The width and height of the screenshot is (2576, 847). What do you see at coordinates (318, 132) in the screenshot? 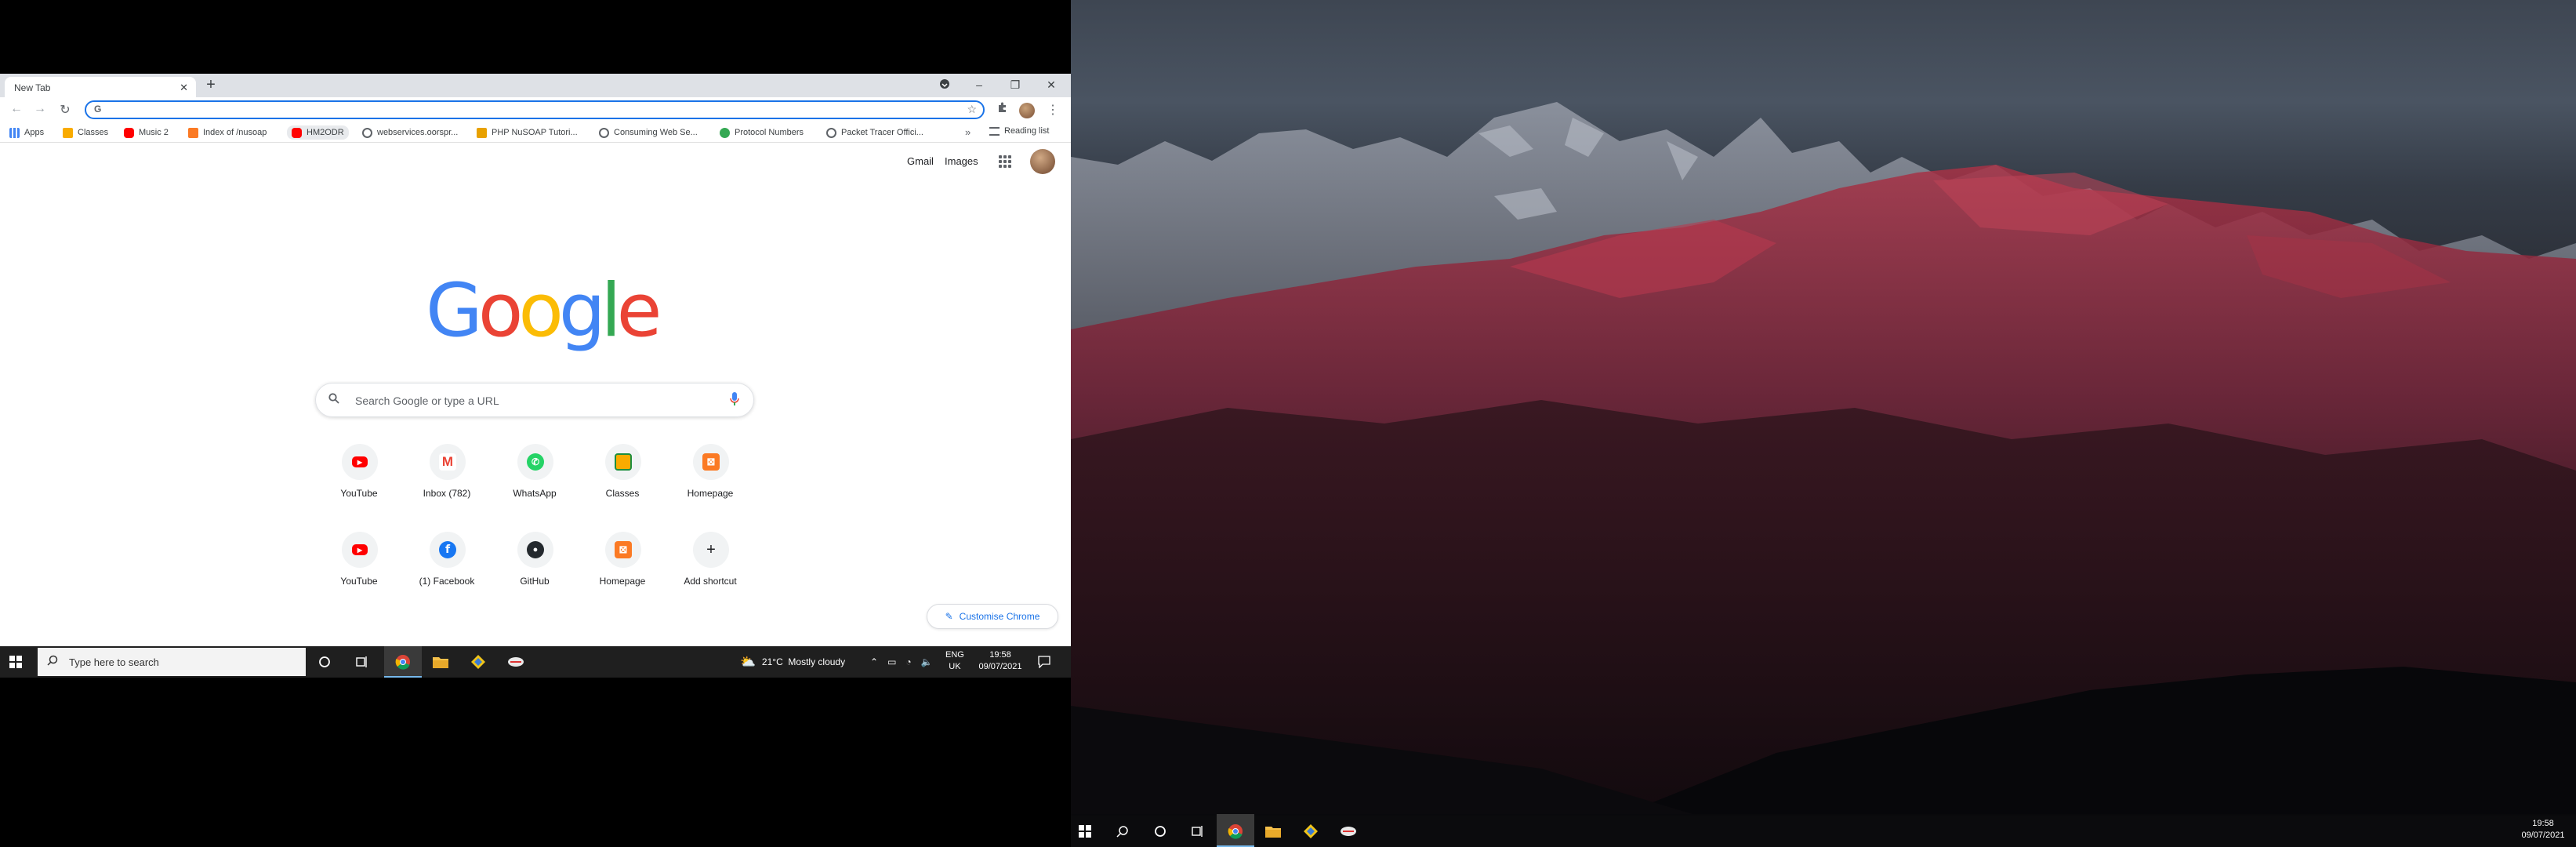
I see `bookmark-hm2odr: HM2ODR` at bounding box center [318, 132].